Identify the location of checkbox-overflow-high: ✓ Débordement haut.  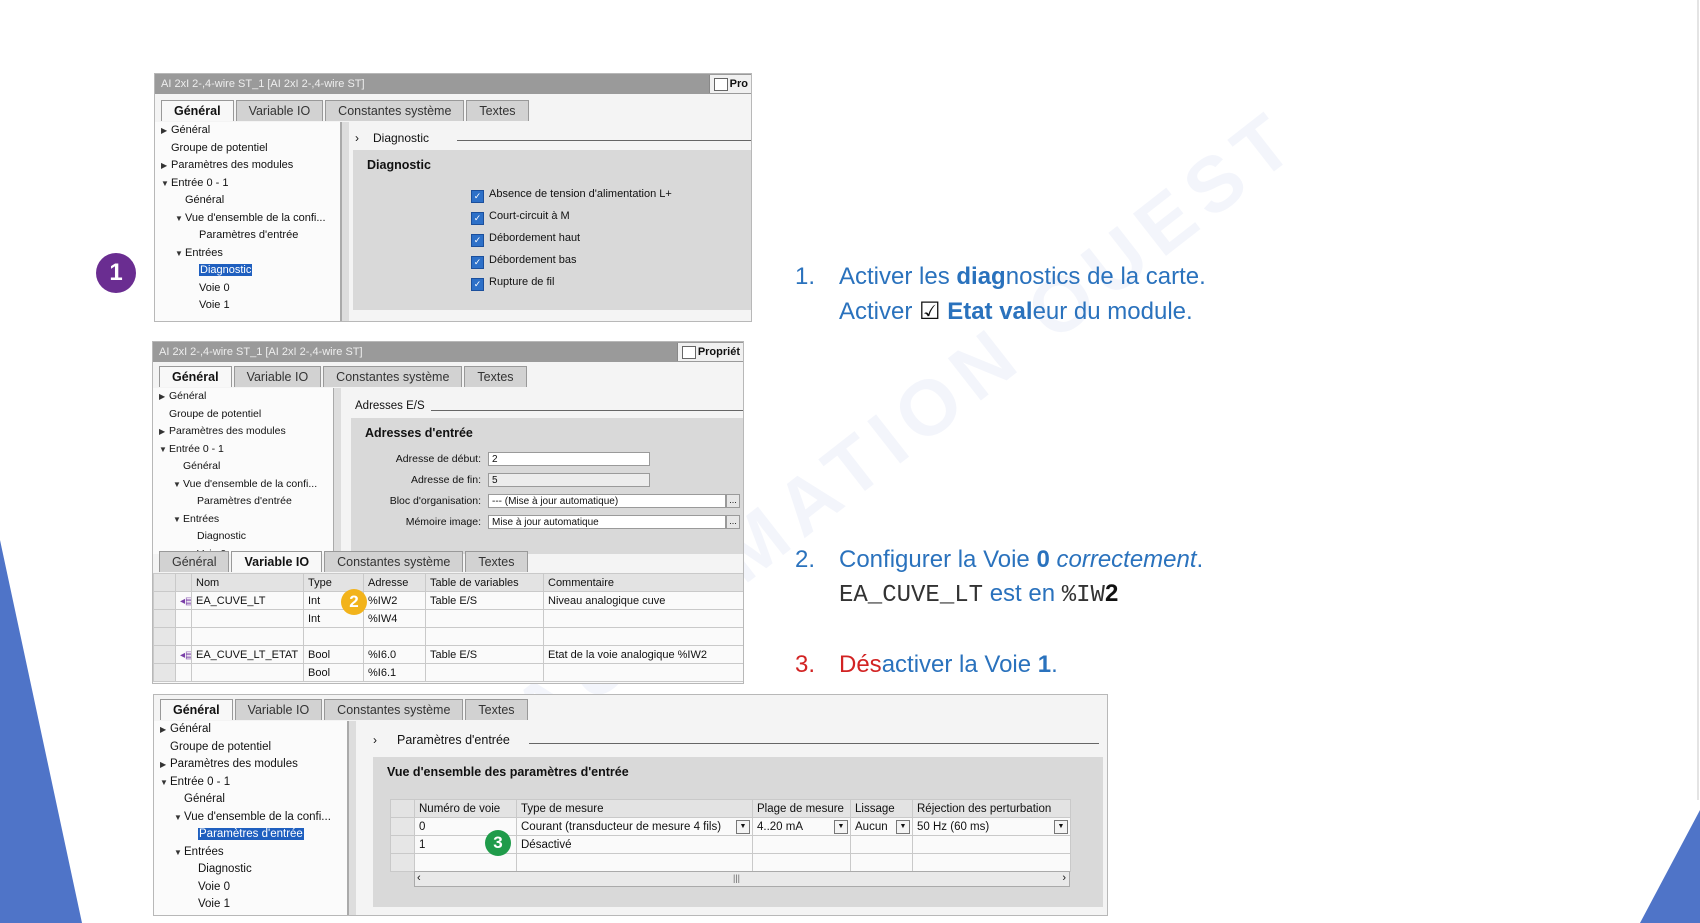
(525, 238).